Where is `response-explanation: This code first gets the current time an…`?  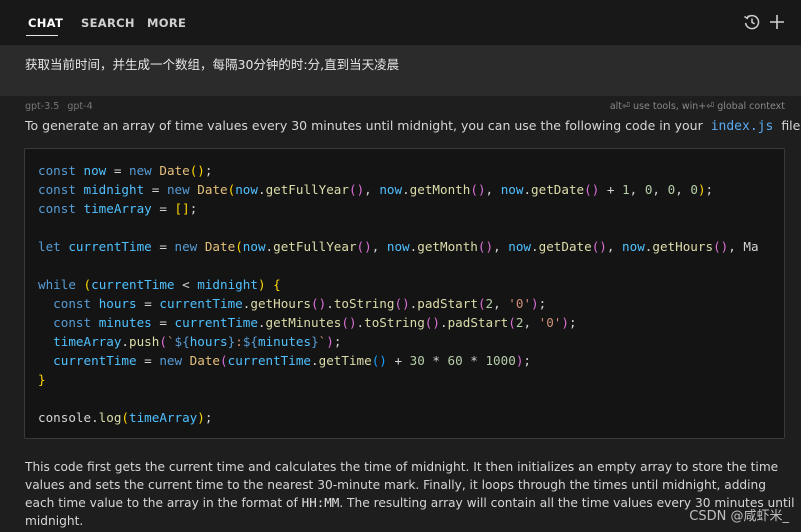
response-explanation: This code first gets the current time an… is located at coordinates (410, 494).